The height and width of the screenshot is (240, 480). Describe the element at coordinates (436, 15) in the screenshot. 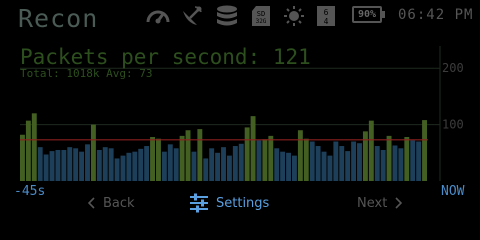

I see `clock: 06:42 PM` at that location.